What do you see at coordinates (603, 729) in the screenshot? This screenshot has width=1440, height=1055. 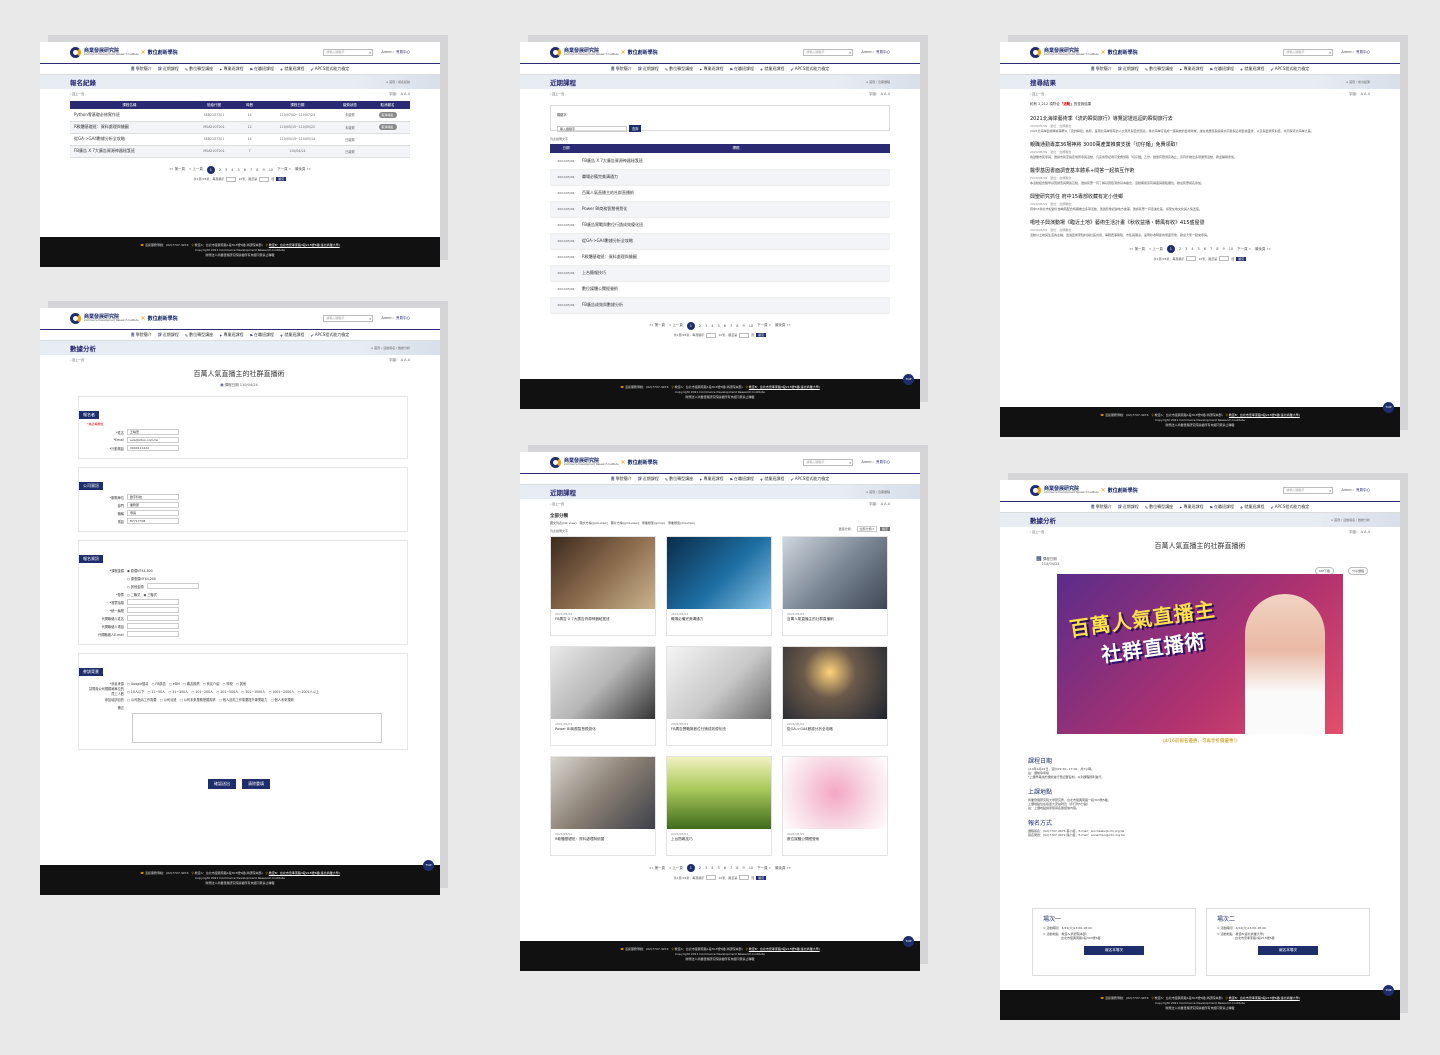 I see `card-title: Power BI商務智慧視覺化` at bounding box center [603, 729].